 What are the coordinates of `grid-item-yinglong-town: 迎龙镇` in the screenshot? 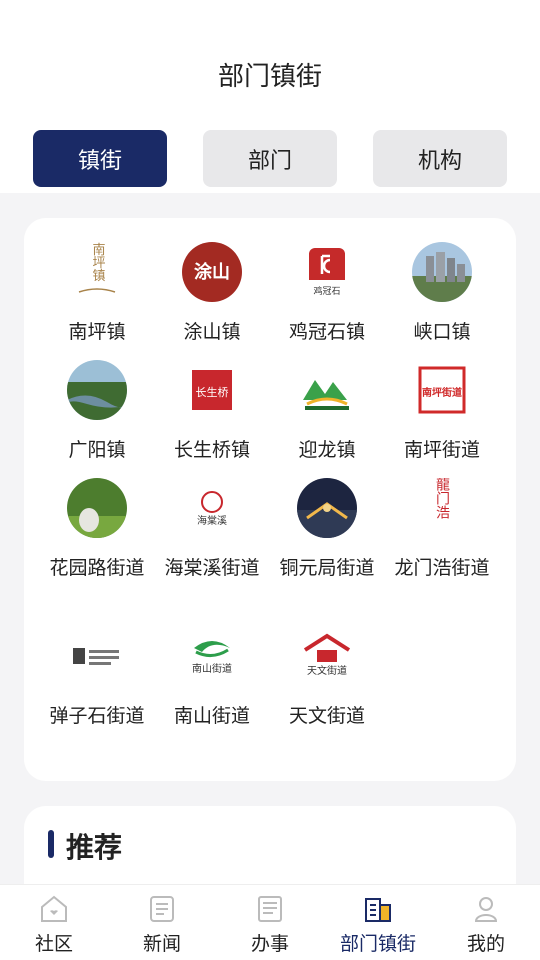 It's located at (327, 412).